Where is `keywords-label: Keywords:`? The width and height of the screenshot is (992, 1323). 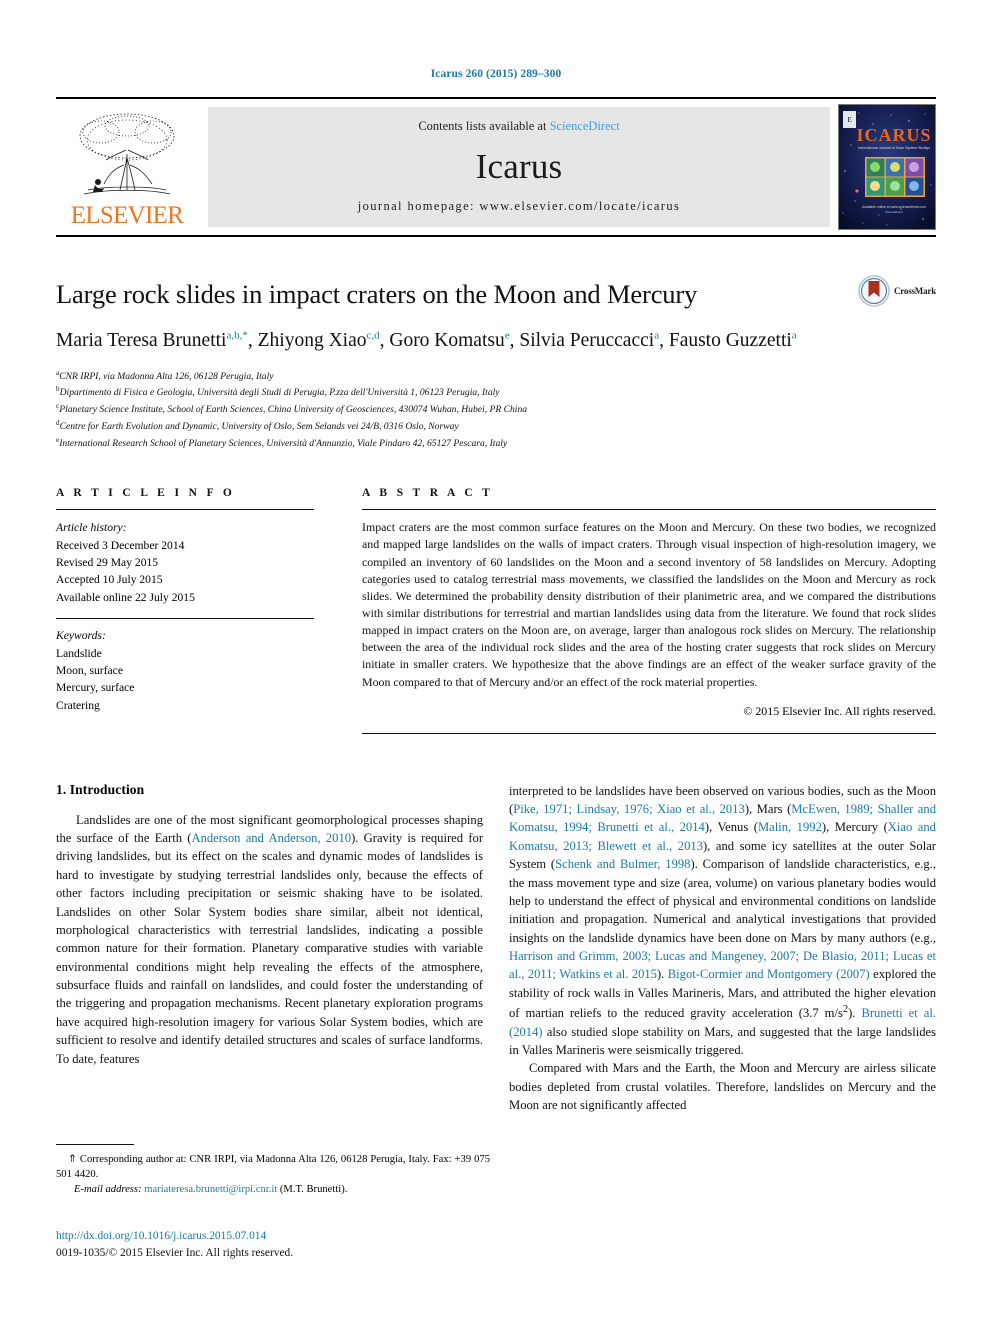
keywords-label: Keywords: is located at coordinates (81, 636).